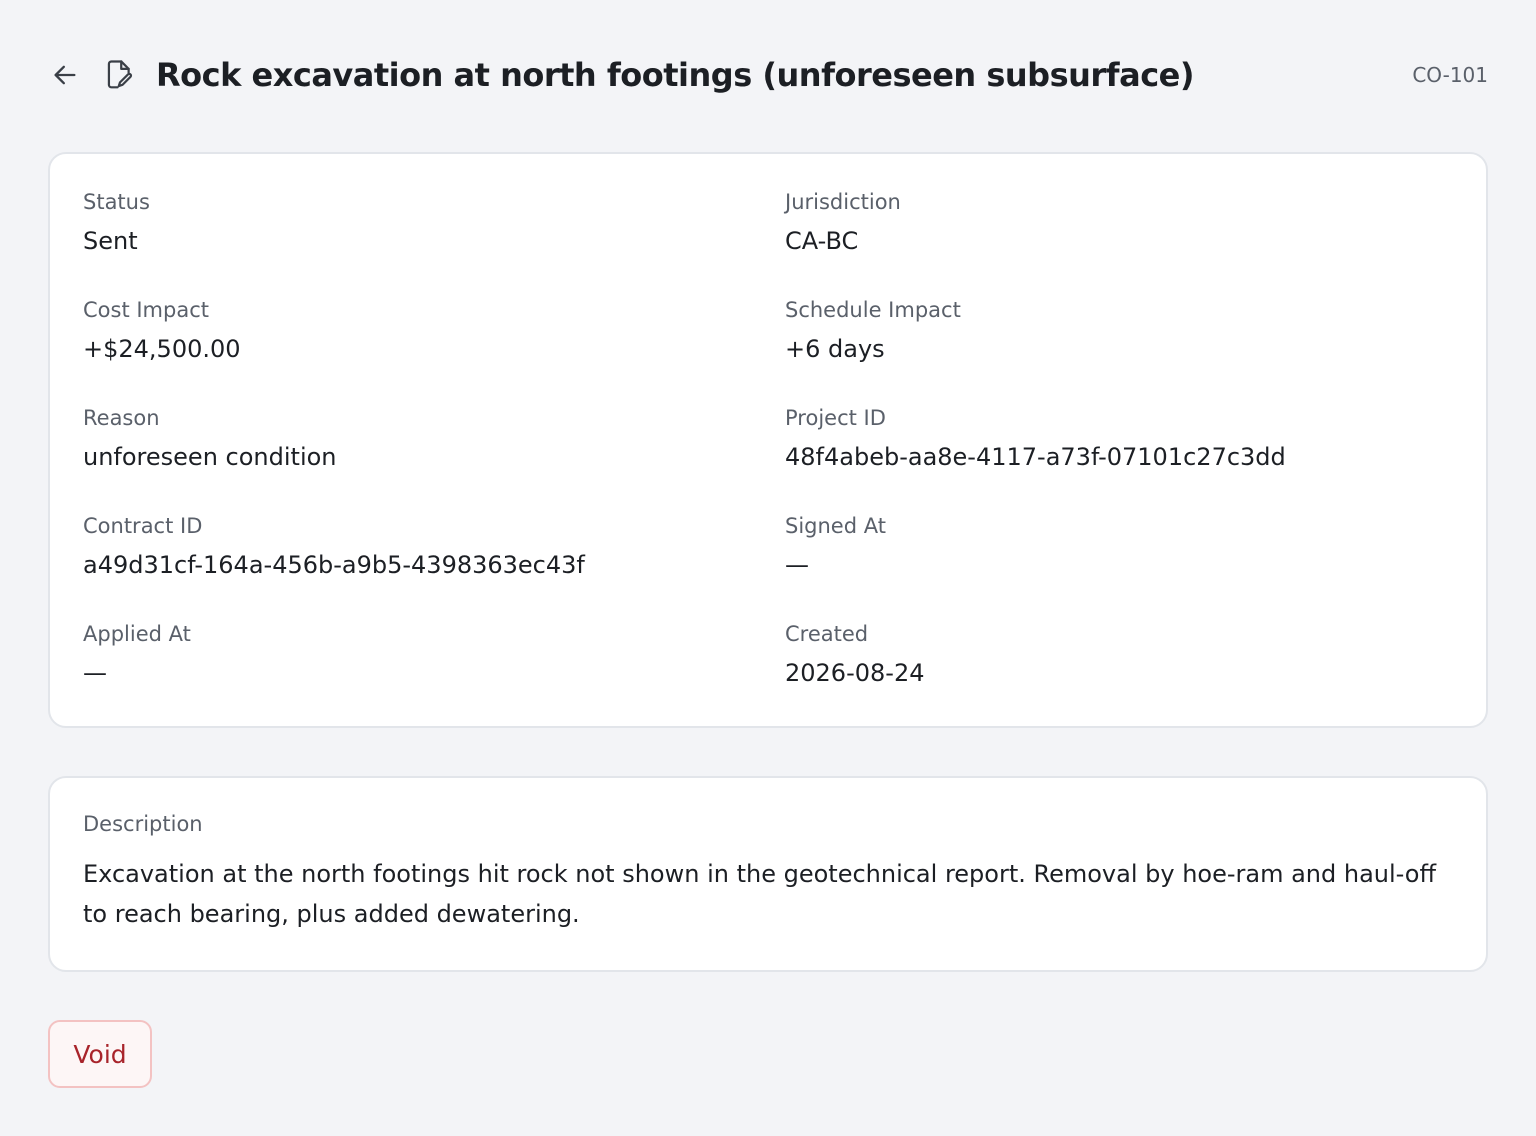 Image resolution: width=1536 pixels, height=1136 pixels. I want to click on arrow-left-icon, so click(65, 75).